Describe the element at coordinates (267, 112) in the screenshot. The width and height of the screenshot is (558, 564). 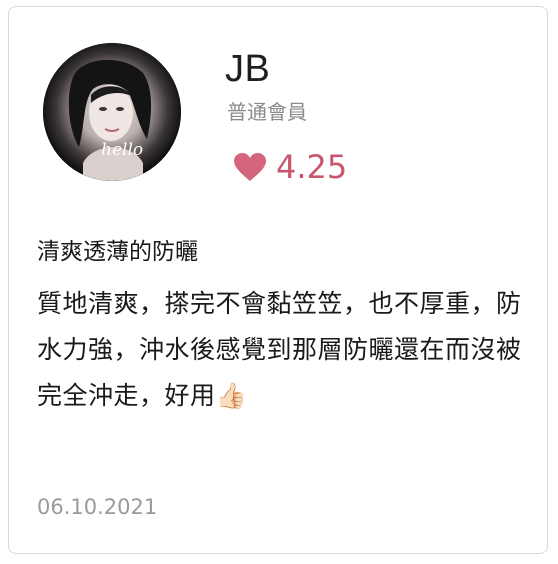
I see `member-level: 普通會員` at that location.